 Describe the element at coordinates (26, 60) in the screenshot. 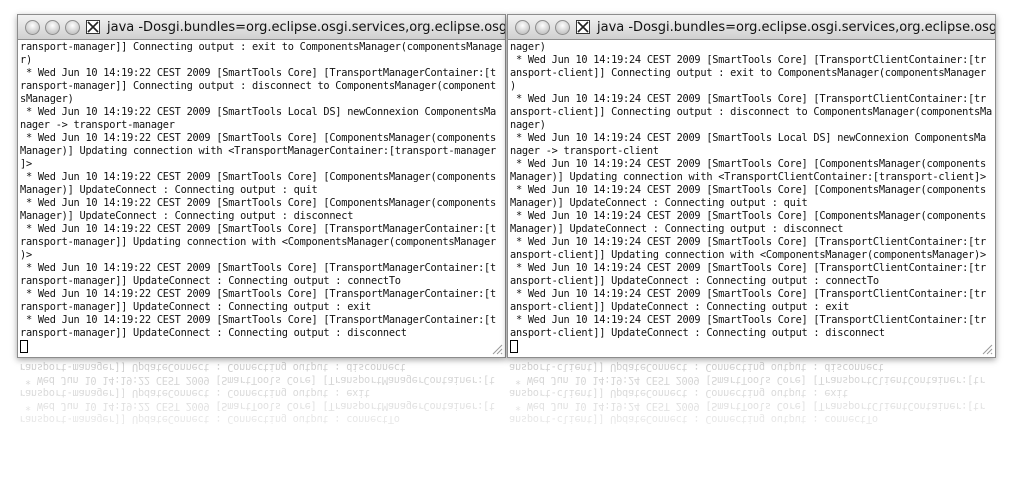

I see `terminal-line: r)` at that location.